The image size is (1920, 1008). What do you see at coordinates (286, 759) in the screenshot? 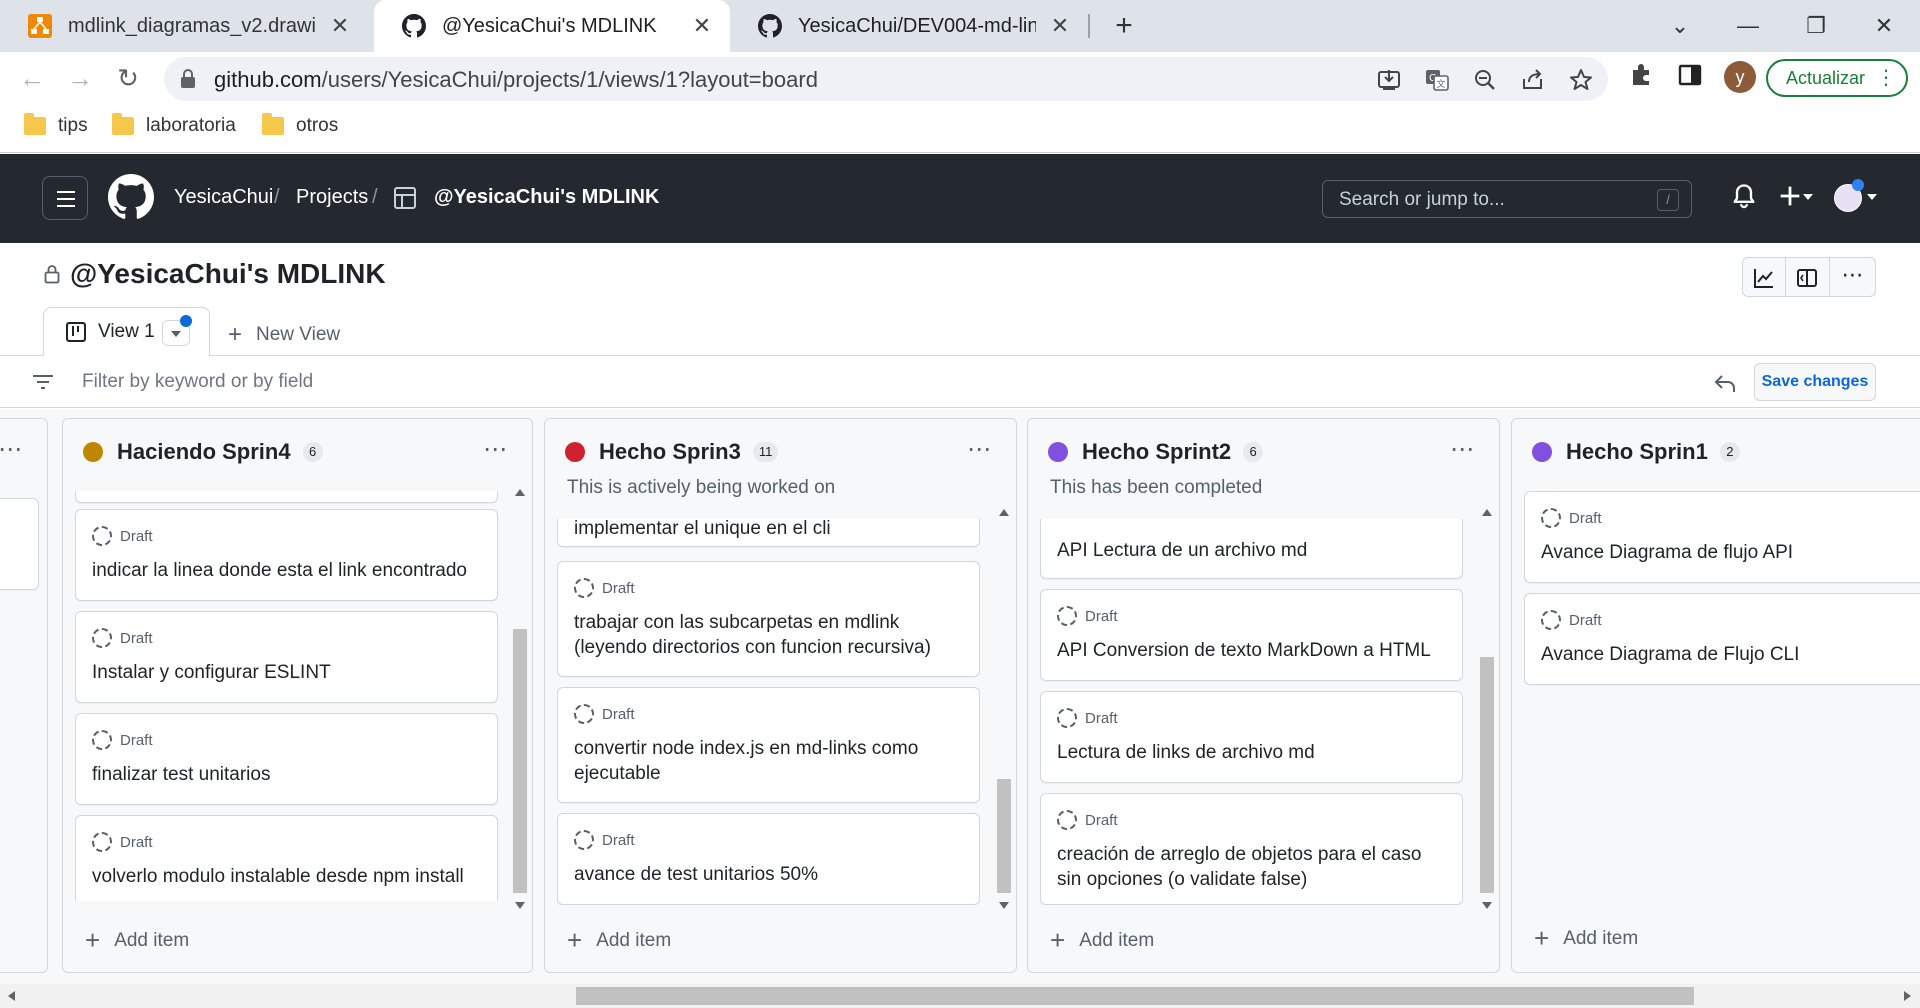
I see `card-item: Draft finalizar test unitarios` at bounding box center [286, 759].